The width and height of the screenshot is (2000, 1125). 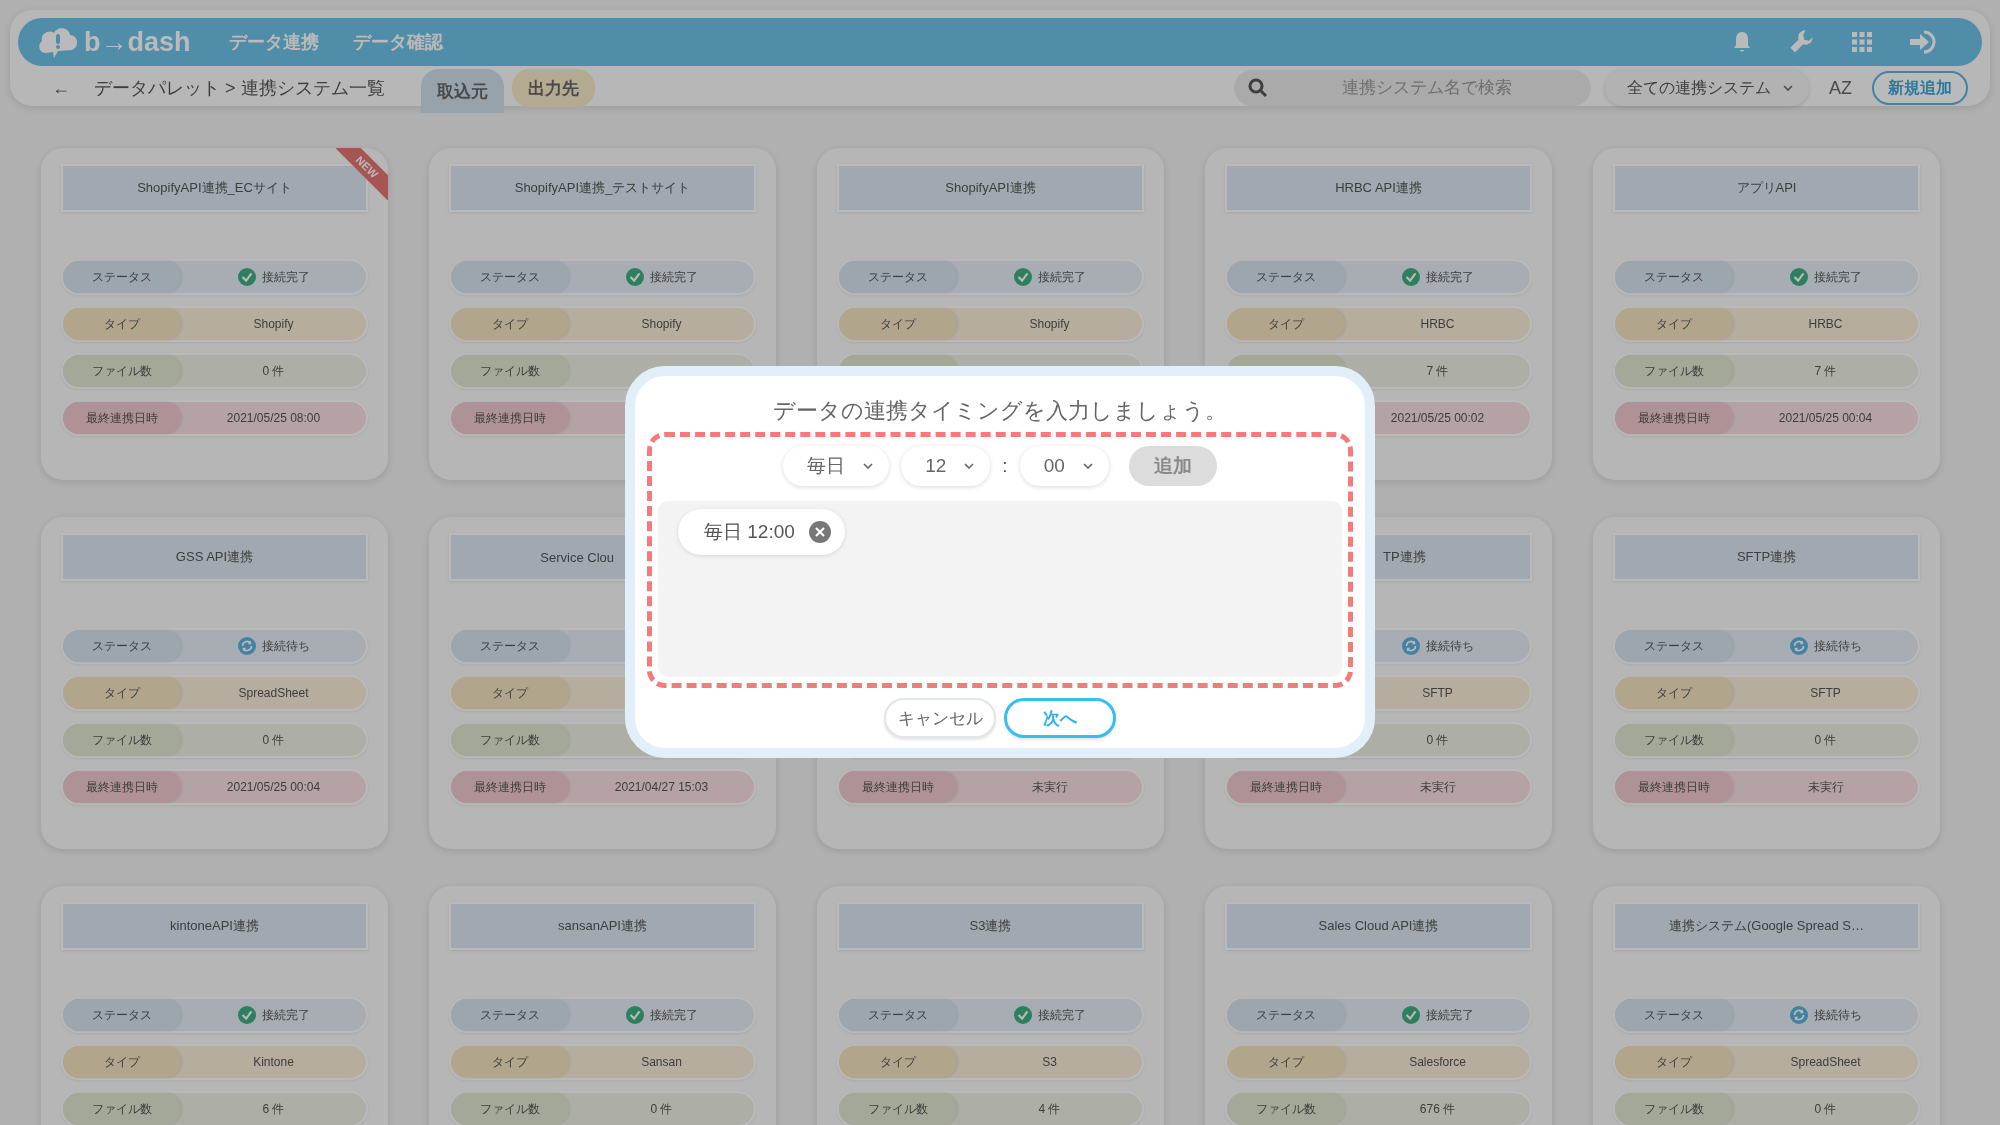 I want to click on system-card: sansanAPI連携 ステータス 接続完了 タイプ Sansan ファイル数 0 件, so click(x=602, y=1005).